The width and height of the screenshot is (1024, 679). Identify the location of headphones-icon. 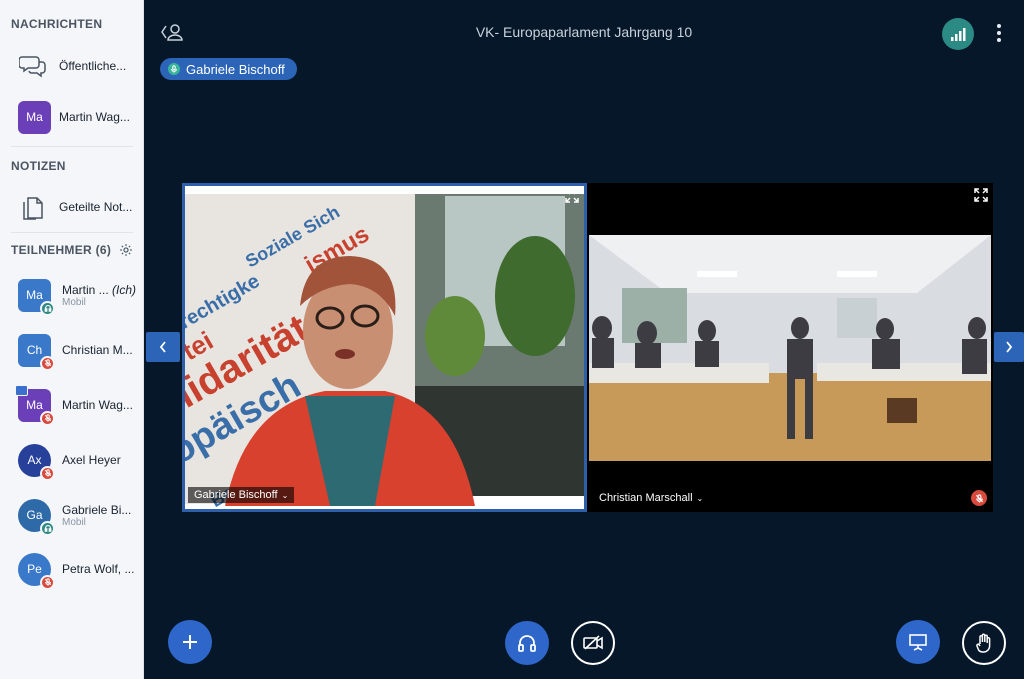
(527, 643).